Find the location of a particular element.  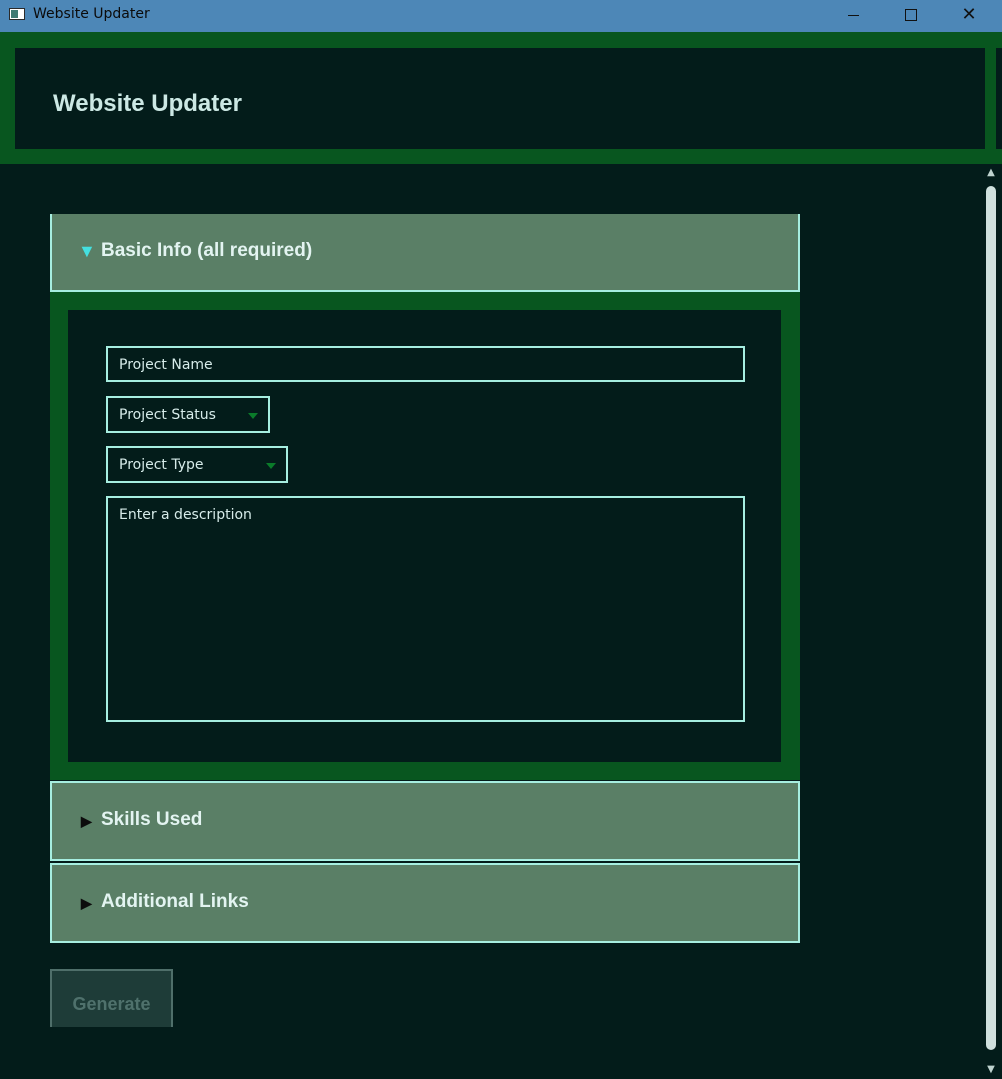

section-label: Skills Used is located at coordinates (152, 819).